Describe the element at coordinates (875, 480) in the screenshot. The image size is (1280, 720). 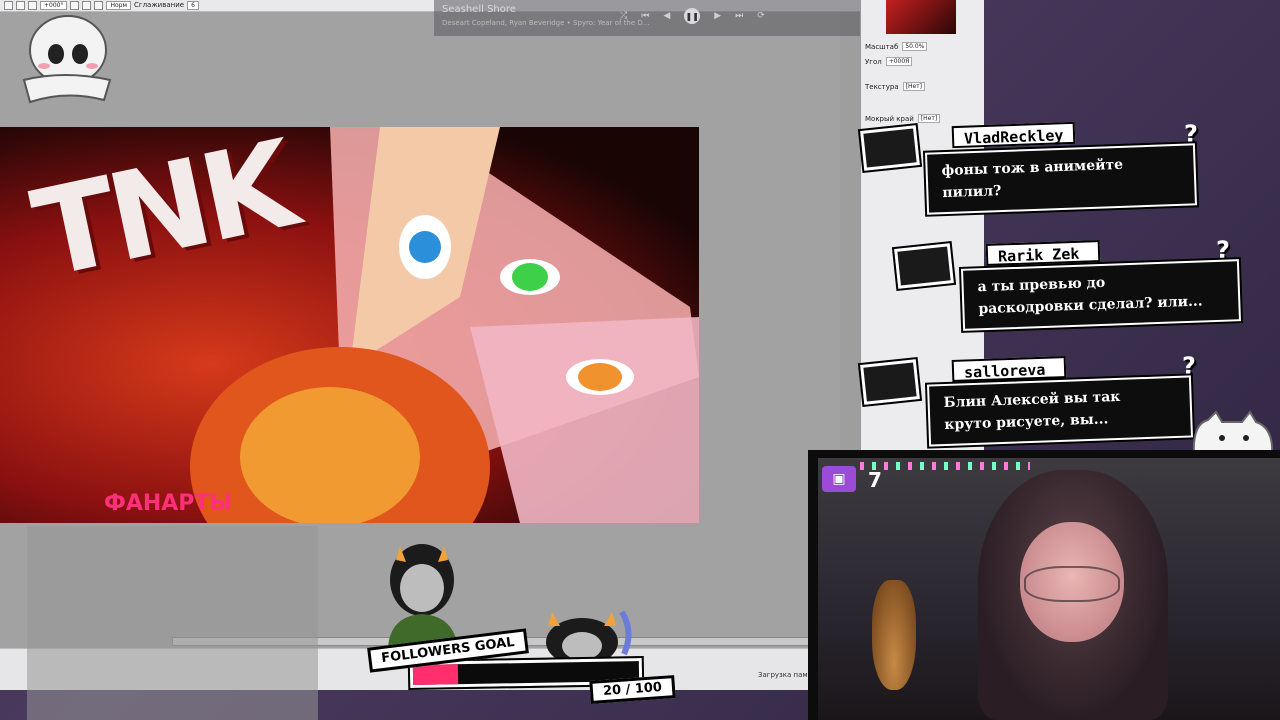
I see `viewer-count: 7` at that location.